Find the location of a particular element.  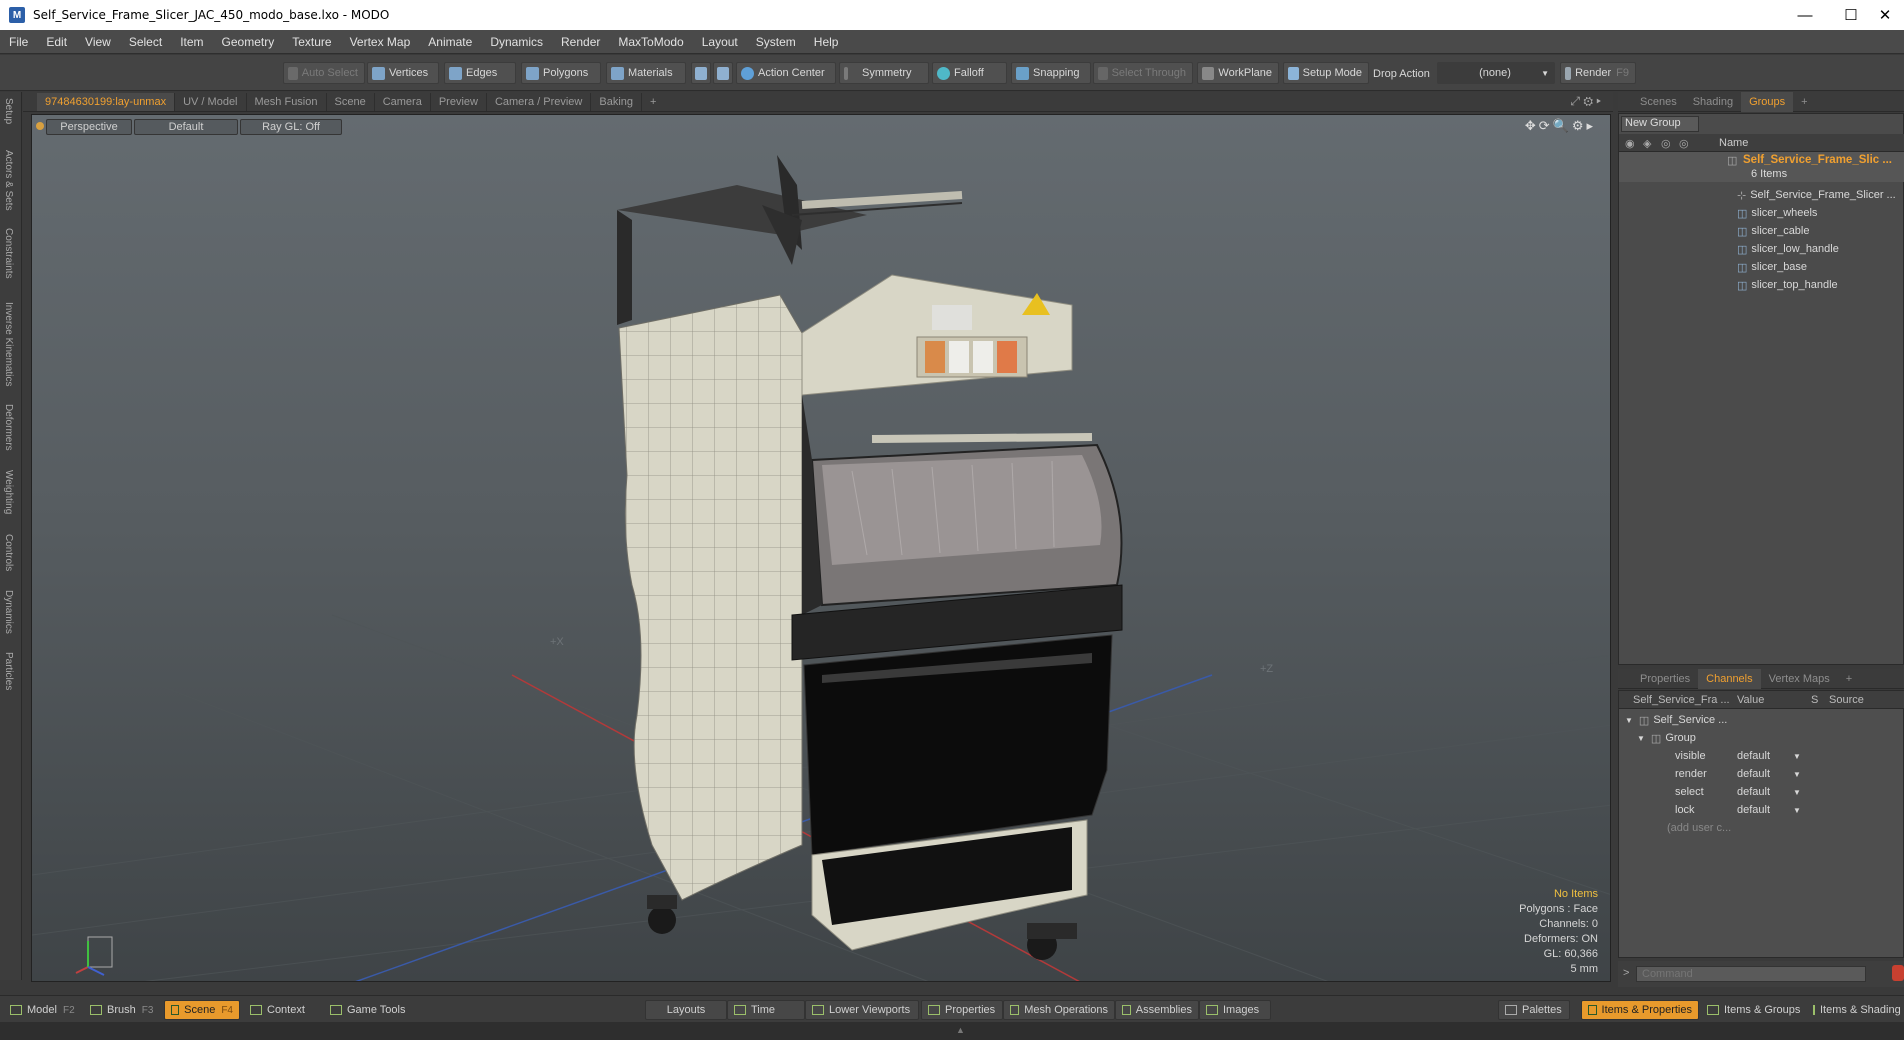

channel-row: render default ▼ is located at coordinates (1761, 774).